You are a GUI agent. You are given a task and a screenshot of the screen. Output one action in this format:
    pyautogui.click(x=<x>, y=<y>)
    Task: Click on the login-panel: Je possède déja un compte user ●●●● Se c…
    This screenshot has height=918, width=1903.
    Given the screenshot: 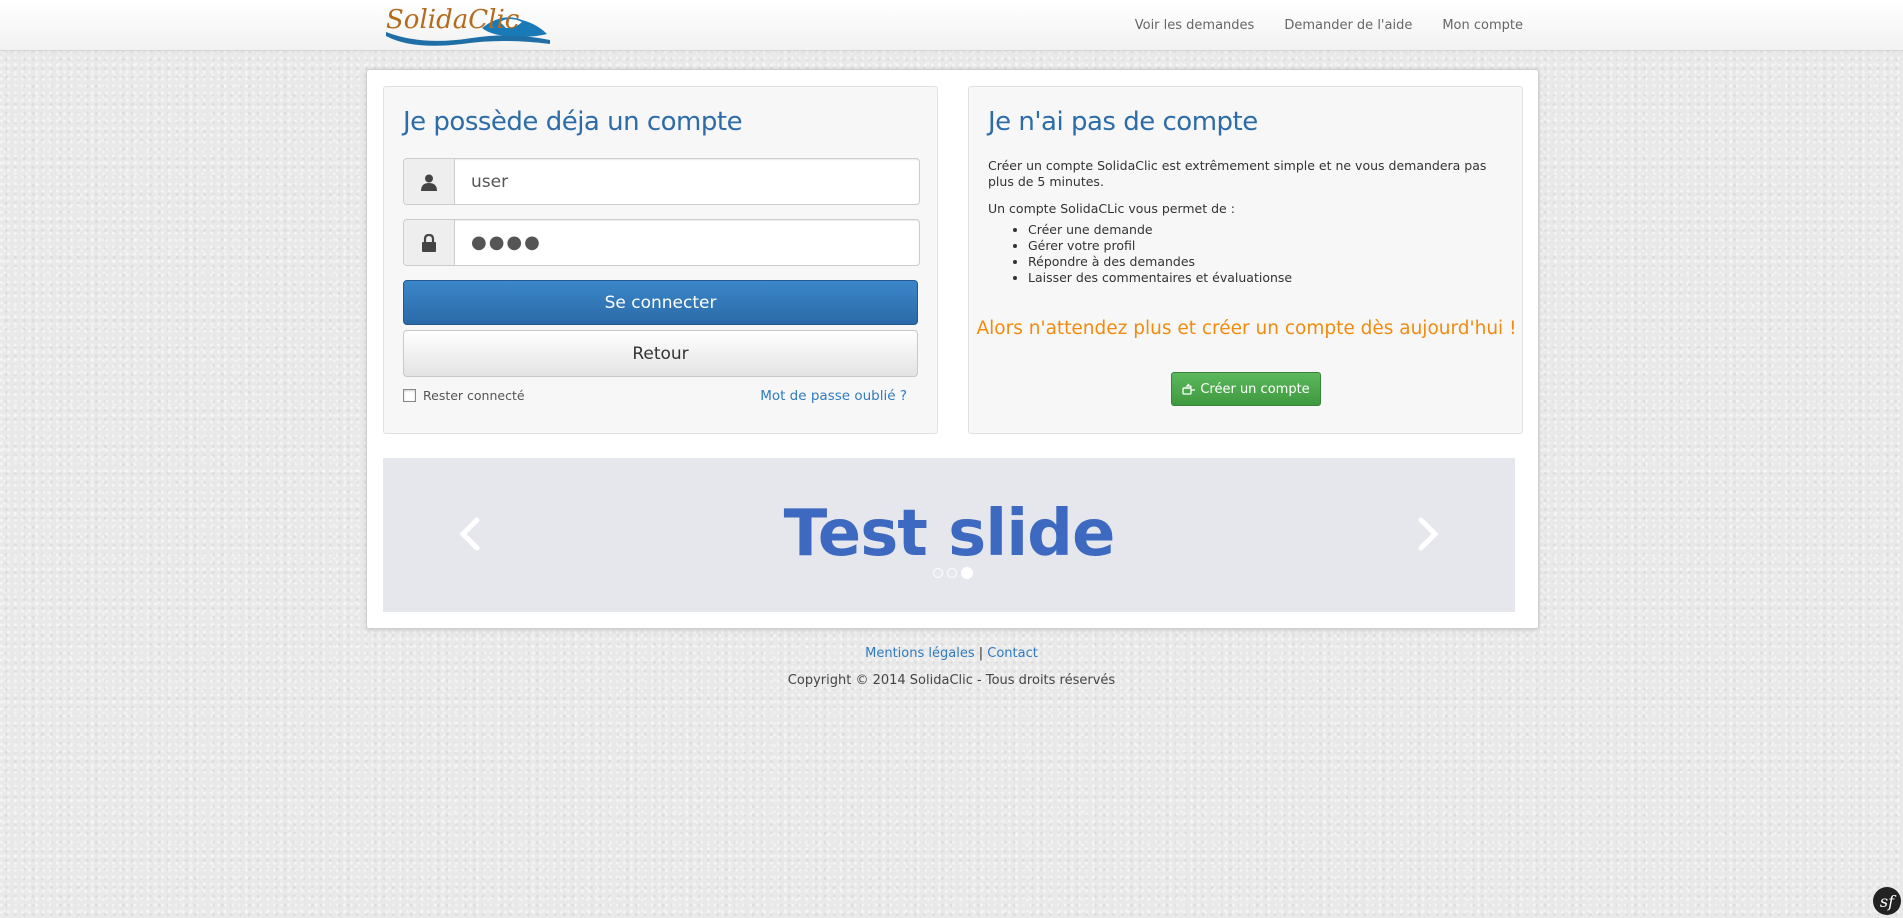 What is the action you would take?
    pyautogui.click(x=660, y=260)
    